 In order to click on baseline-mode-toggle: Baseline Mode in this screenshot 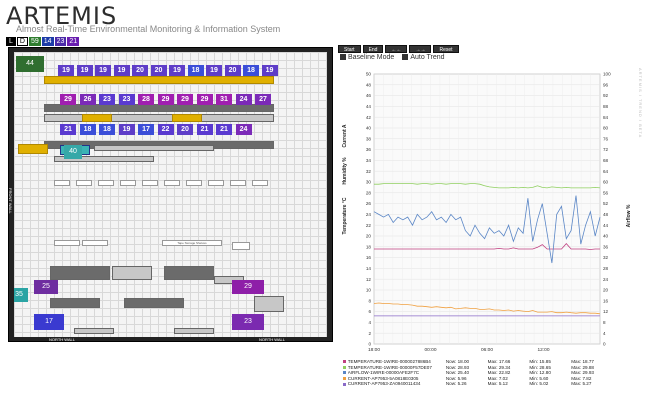, I will do `click(367, 57)`.